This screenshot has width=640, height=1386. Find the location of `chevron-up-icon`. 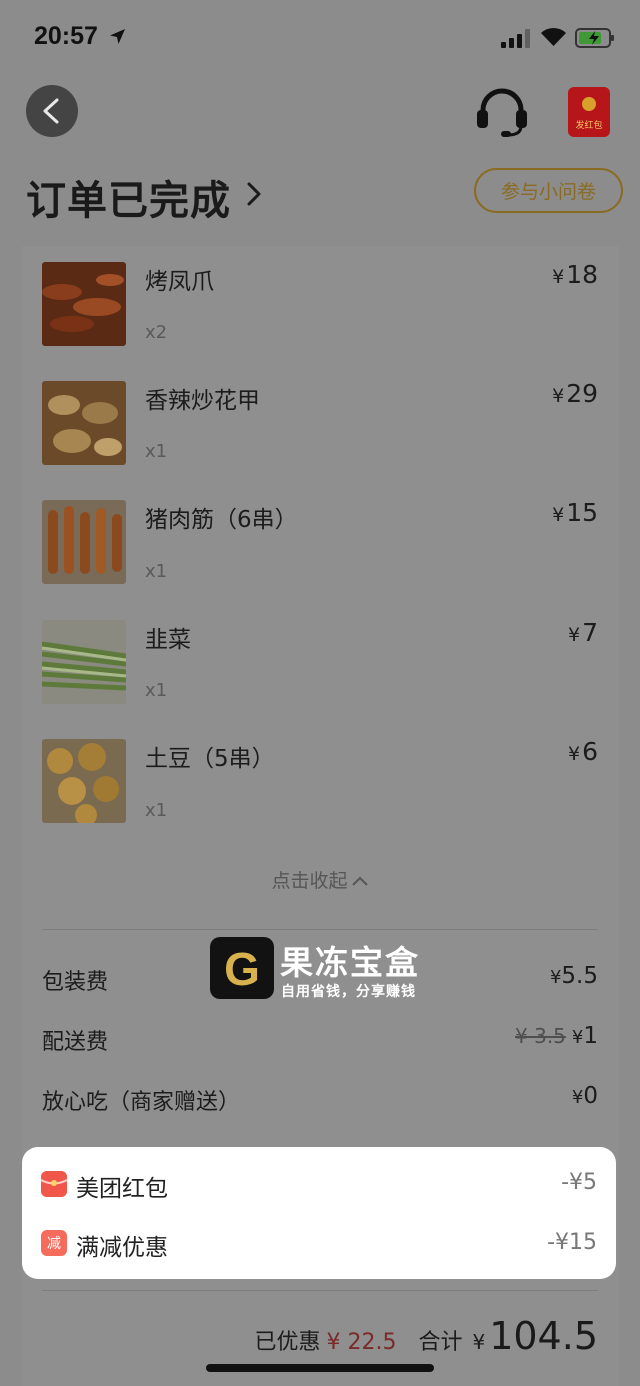

chevron-up-icon is located at coordinates (359, 881).